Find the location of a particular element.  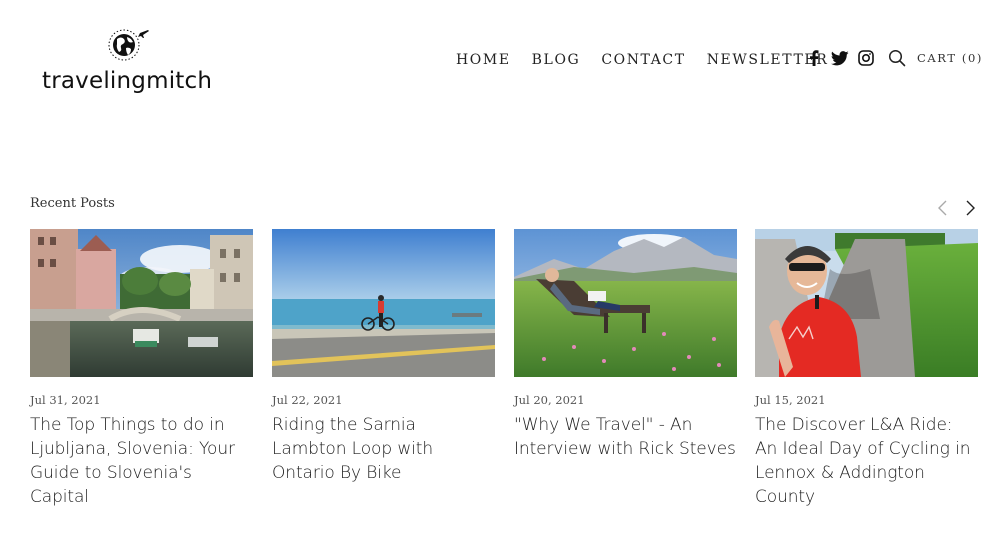

search-icon is located at coordinates (898, 59).